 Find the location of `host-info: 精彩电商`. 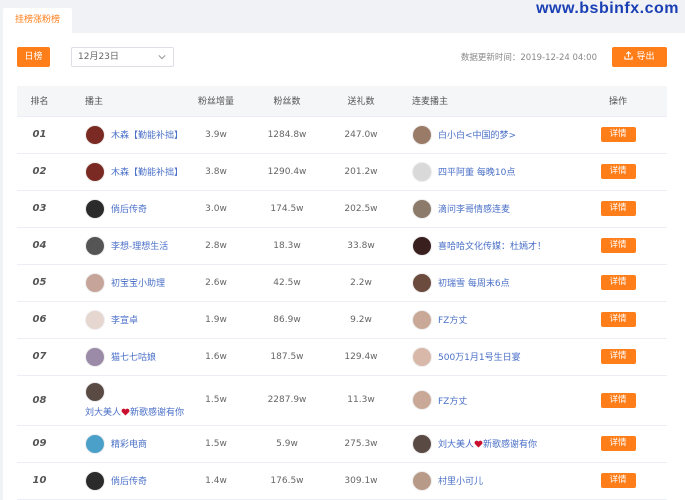

host-info: 精彩电商 is located at coordinates (138, 443).